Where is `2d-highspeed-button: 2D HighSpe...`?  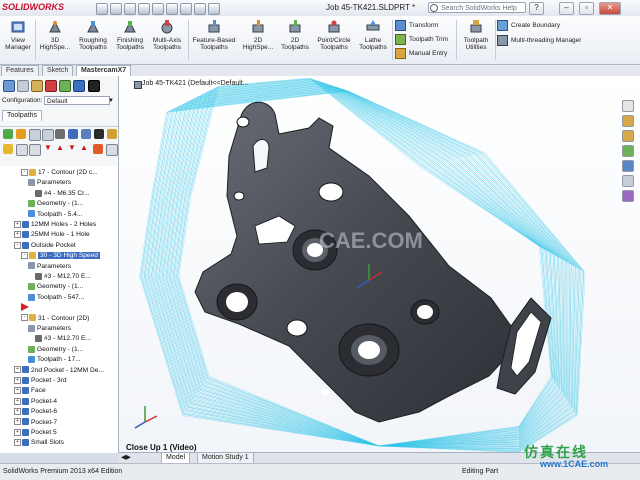
2d-highspeed-button: 2D HighSpe... is located at coordinates (258, 35).